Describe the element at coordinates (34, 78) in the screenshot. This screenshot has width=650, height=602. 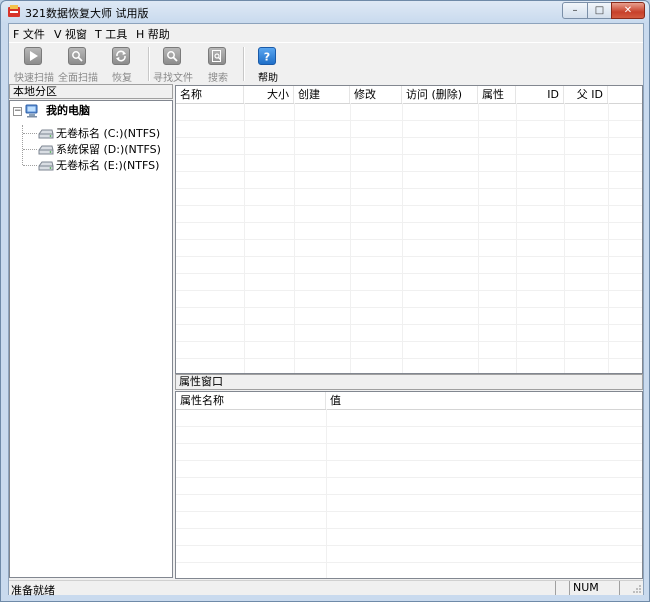
I see `quick-scan-label: 快速扫描` at that location.